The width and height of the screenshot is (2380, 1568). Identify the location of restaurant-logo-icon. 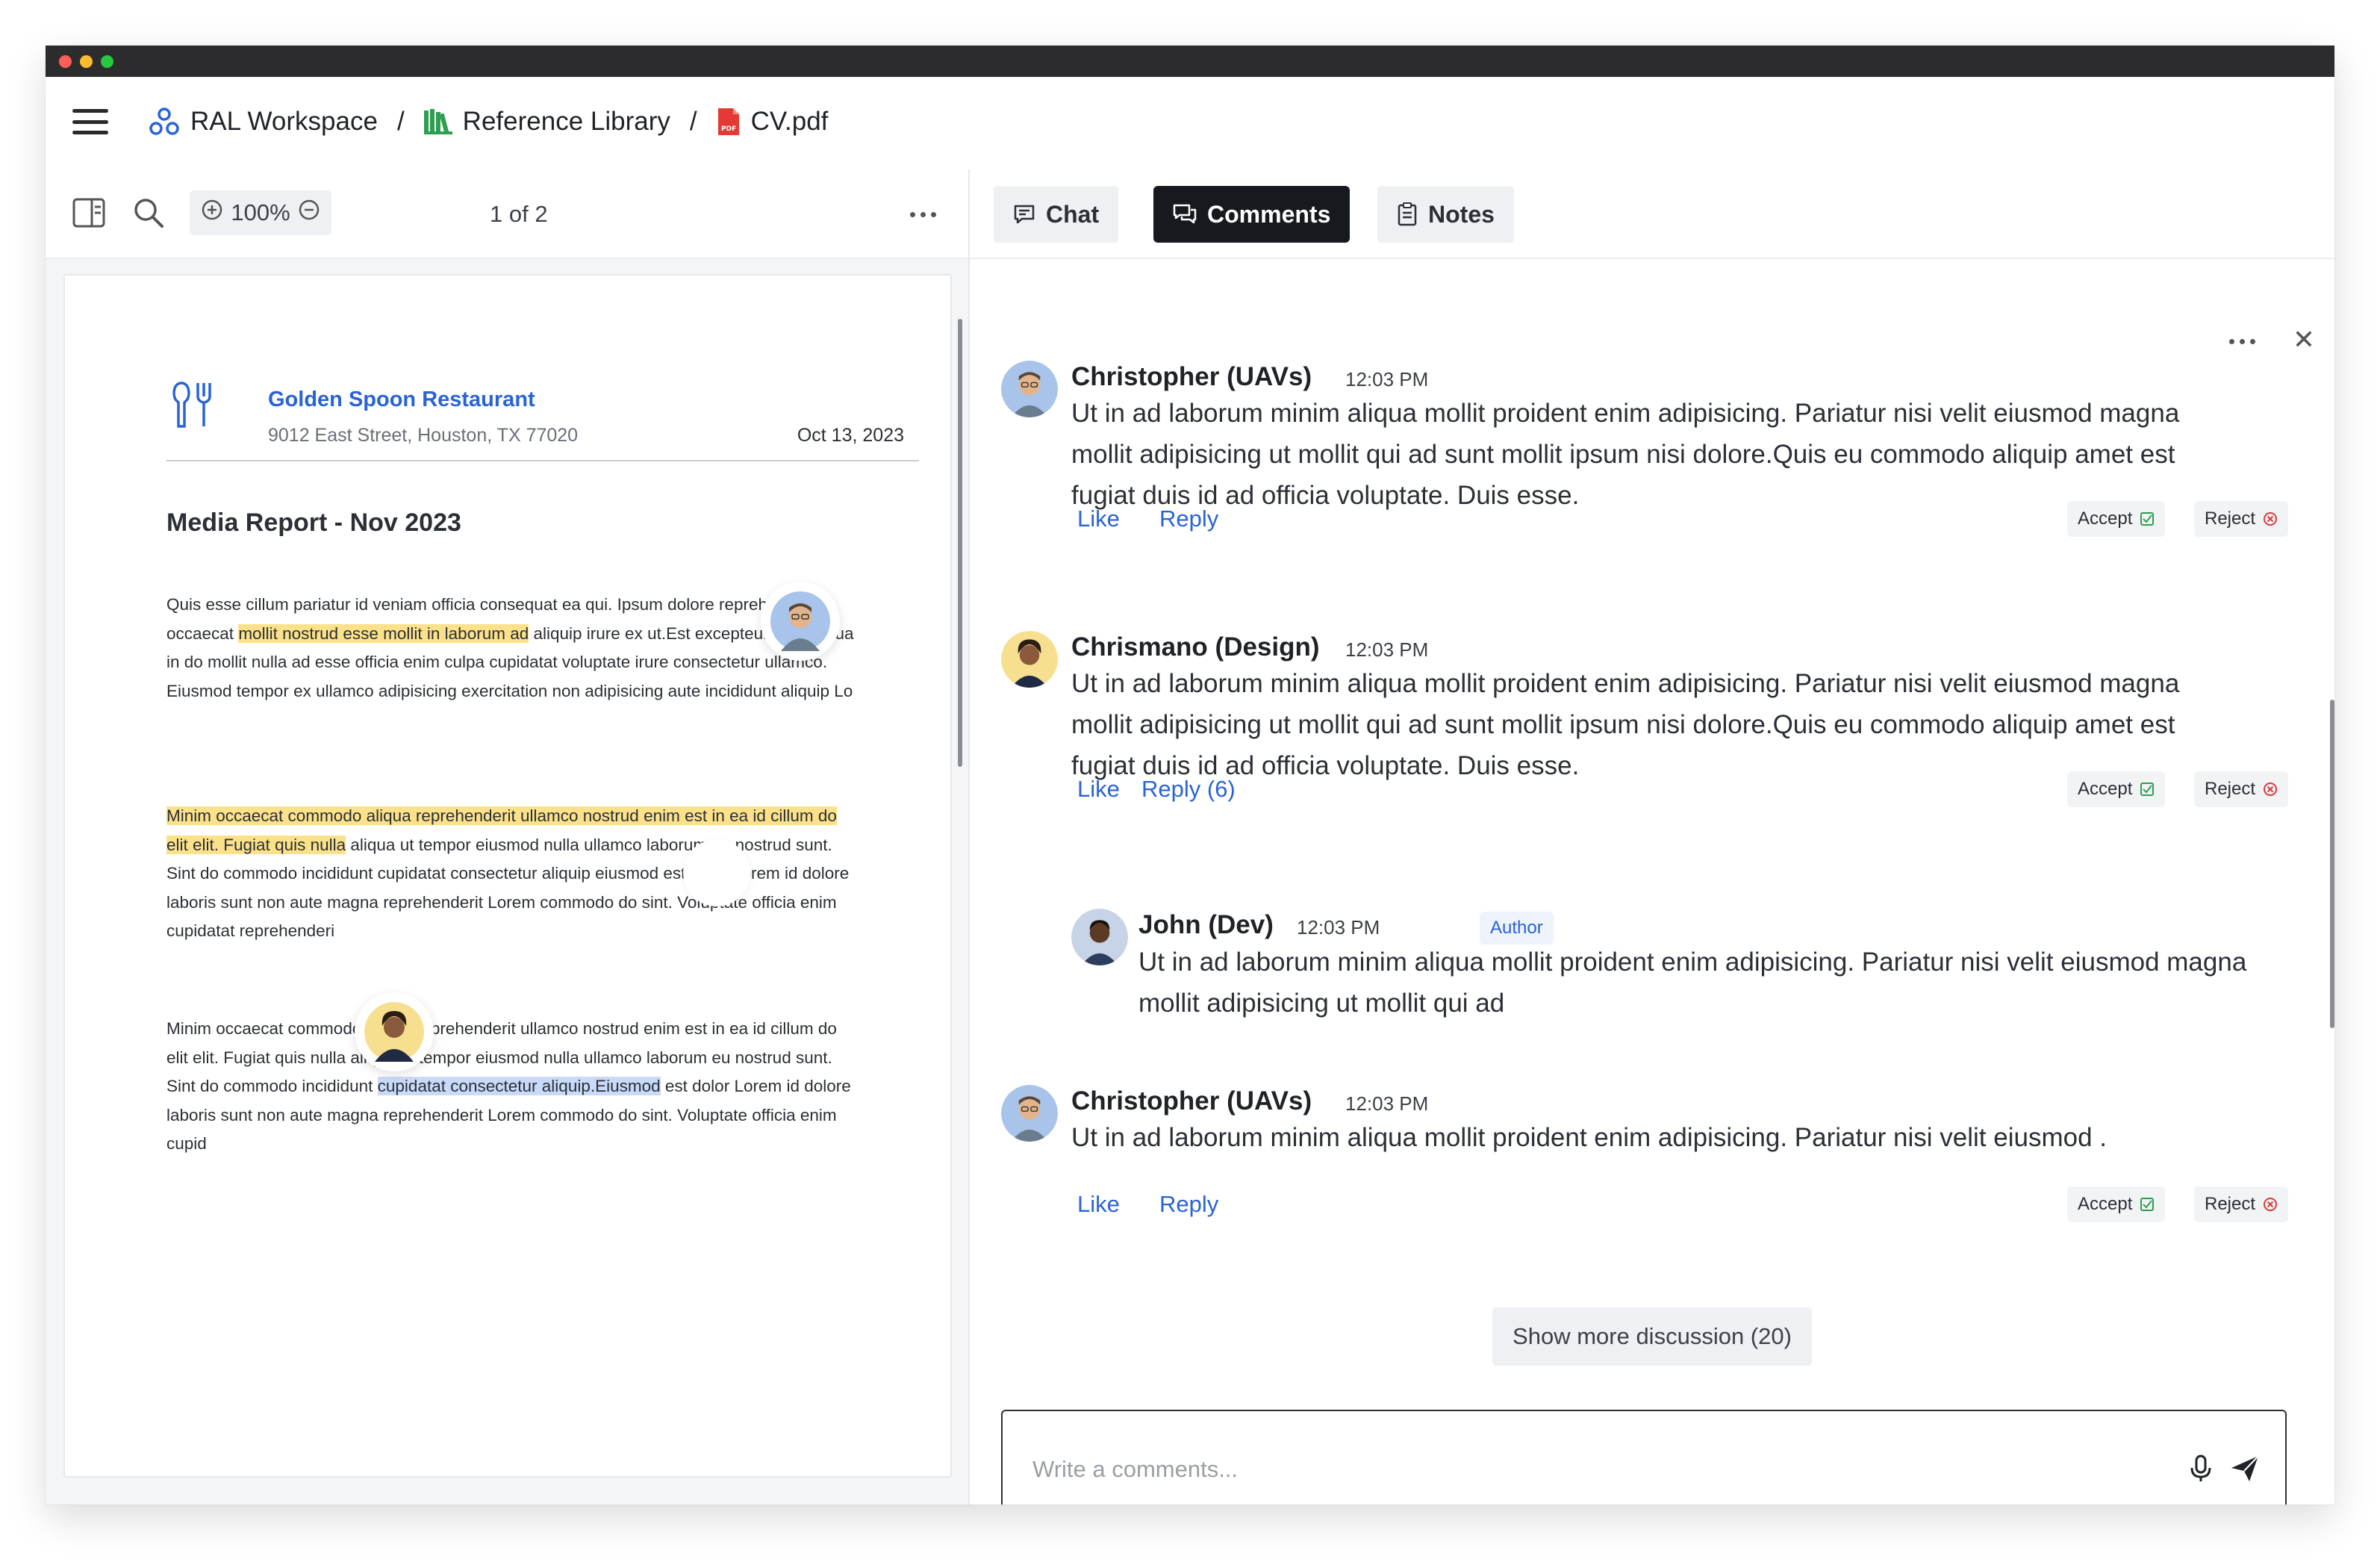
(191, 406).